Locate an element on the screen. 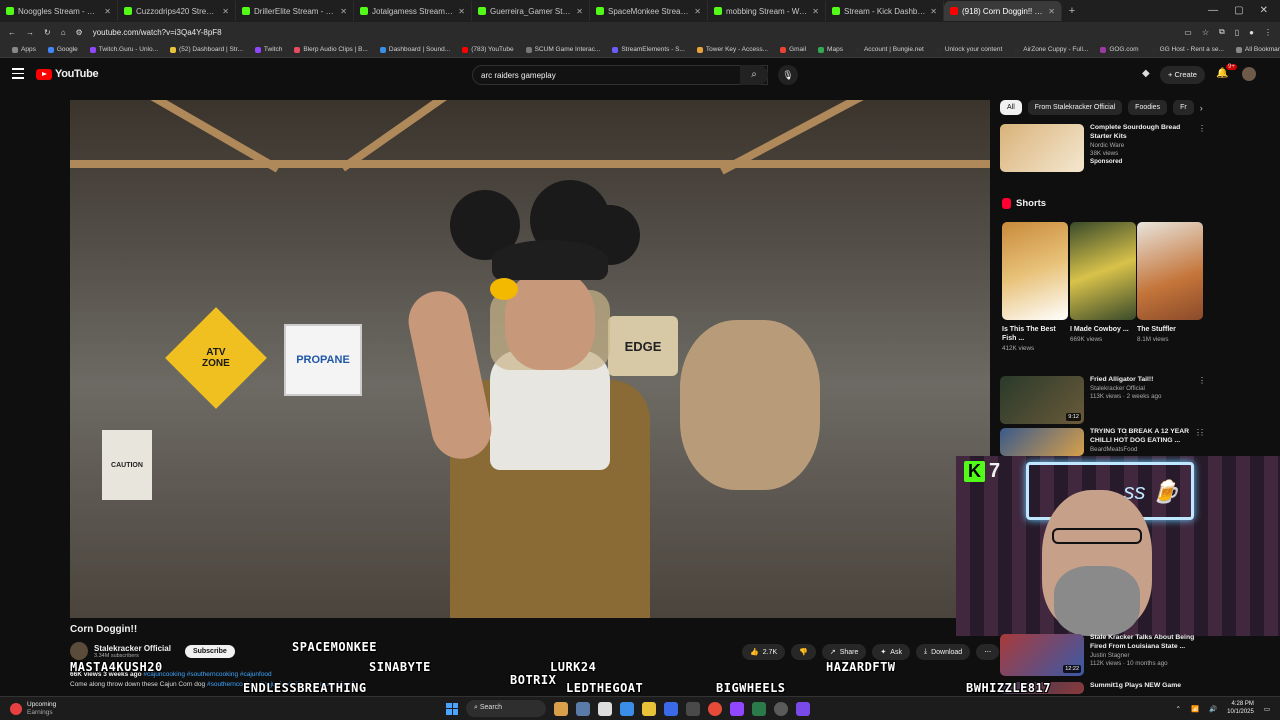 This screenshot has width=1280, height=720. close-icon: ✕ is located at coordinates (1264, 10).